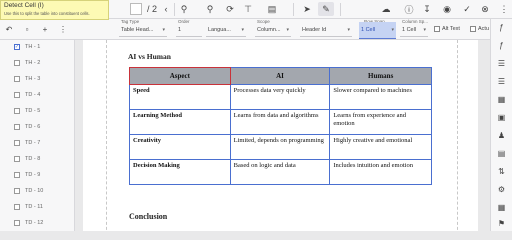 This screenshot has height=240, width=512. What do you see at coordinates (189, 30) in the screenshot?
I see `order-field: 1` at bounding box center [189, 30].